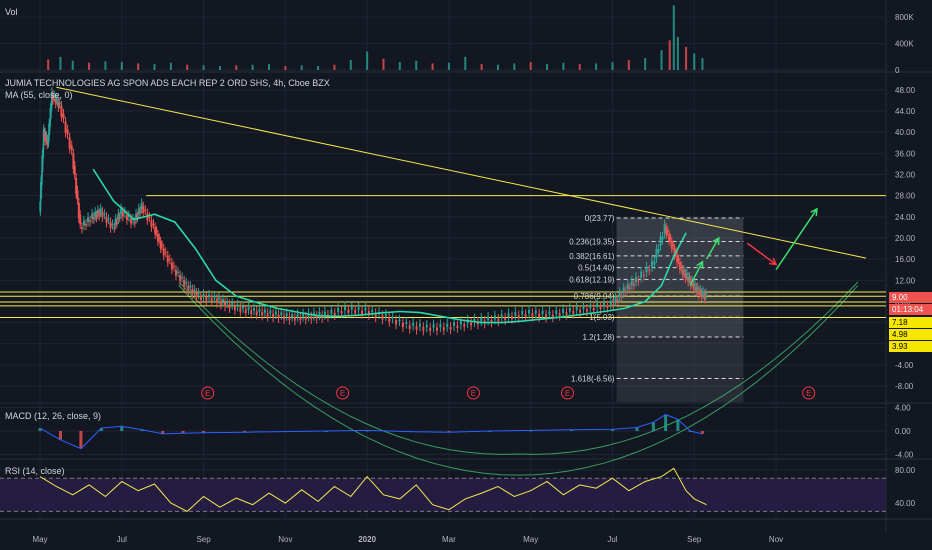 This screenshot has width=932, height=550. What do you see at coordinates (680, 369) in the screenshot?
I see `fib-extension-zone` at bounding box center [680, 369].